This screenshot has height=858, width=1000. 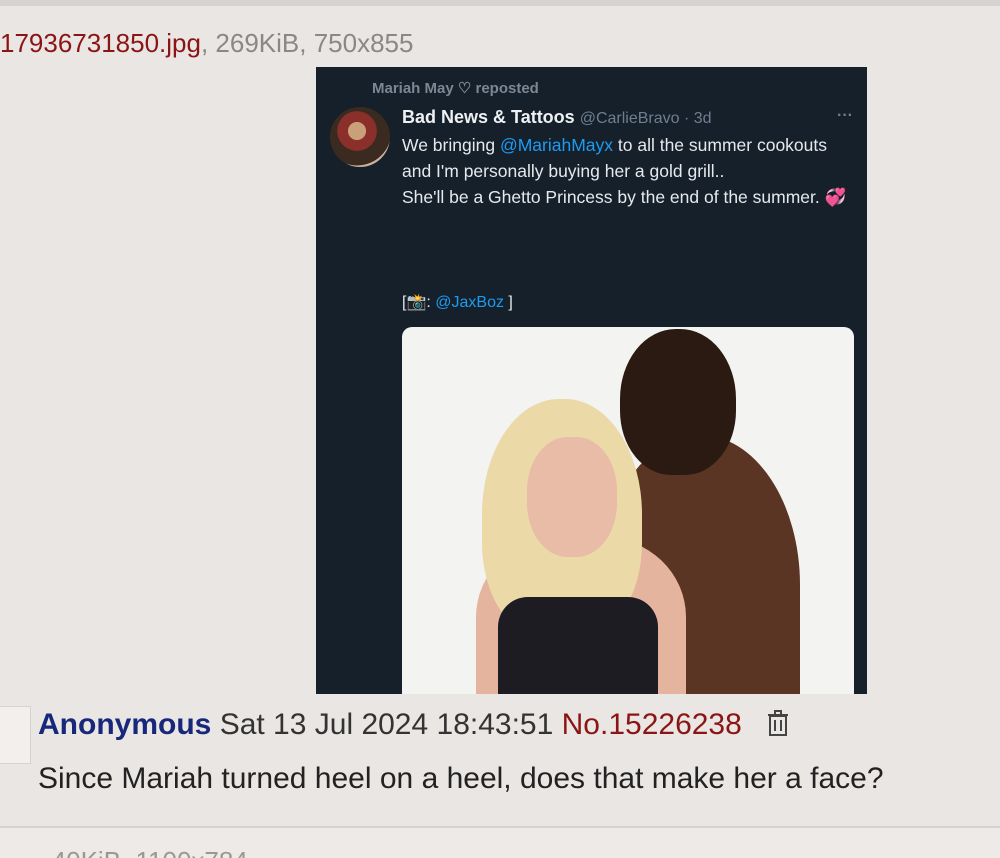 What do you see at coordinates (451, 145) in the screenshot?
I see `tweet-text-1: We bringing` at bounding box center [451, 145].